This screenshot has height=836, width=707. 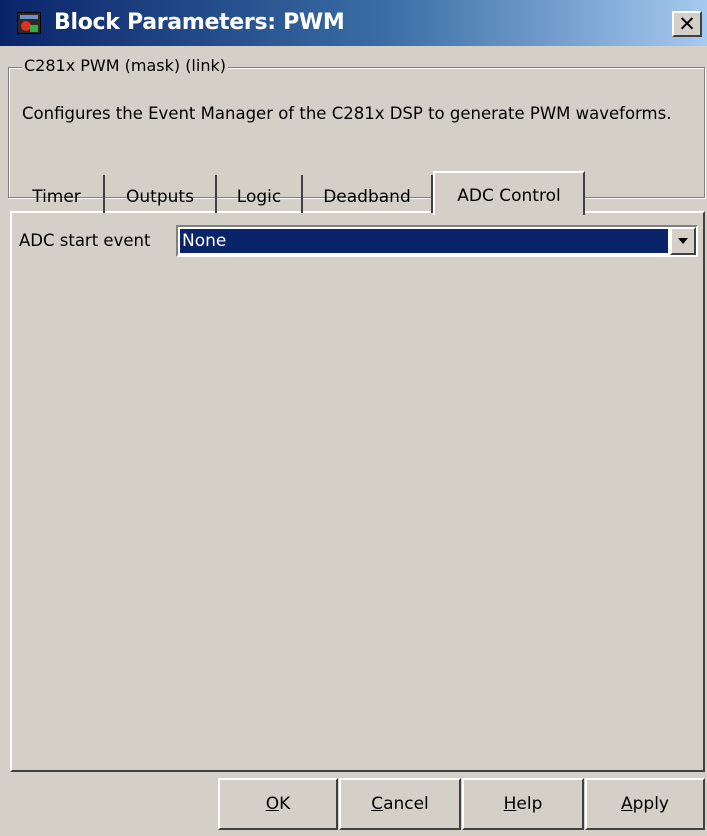 I want to click on cancel-label: ancel, so click(x=406, y=804).